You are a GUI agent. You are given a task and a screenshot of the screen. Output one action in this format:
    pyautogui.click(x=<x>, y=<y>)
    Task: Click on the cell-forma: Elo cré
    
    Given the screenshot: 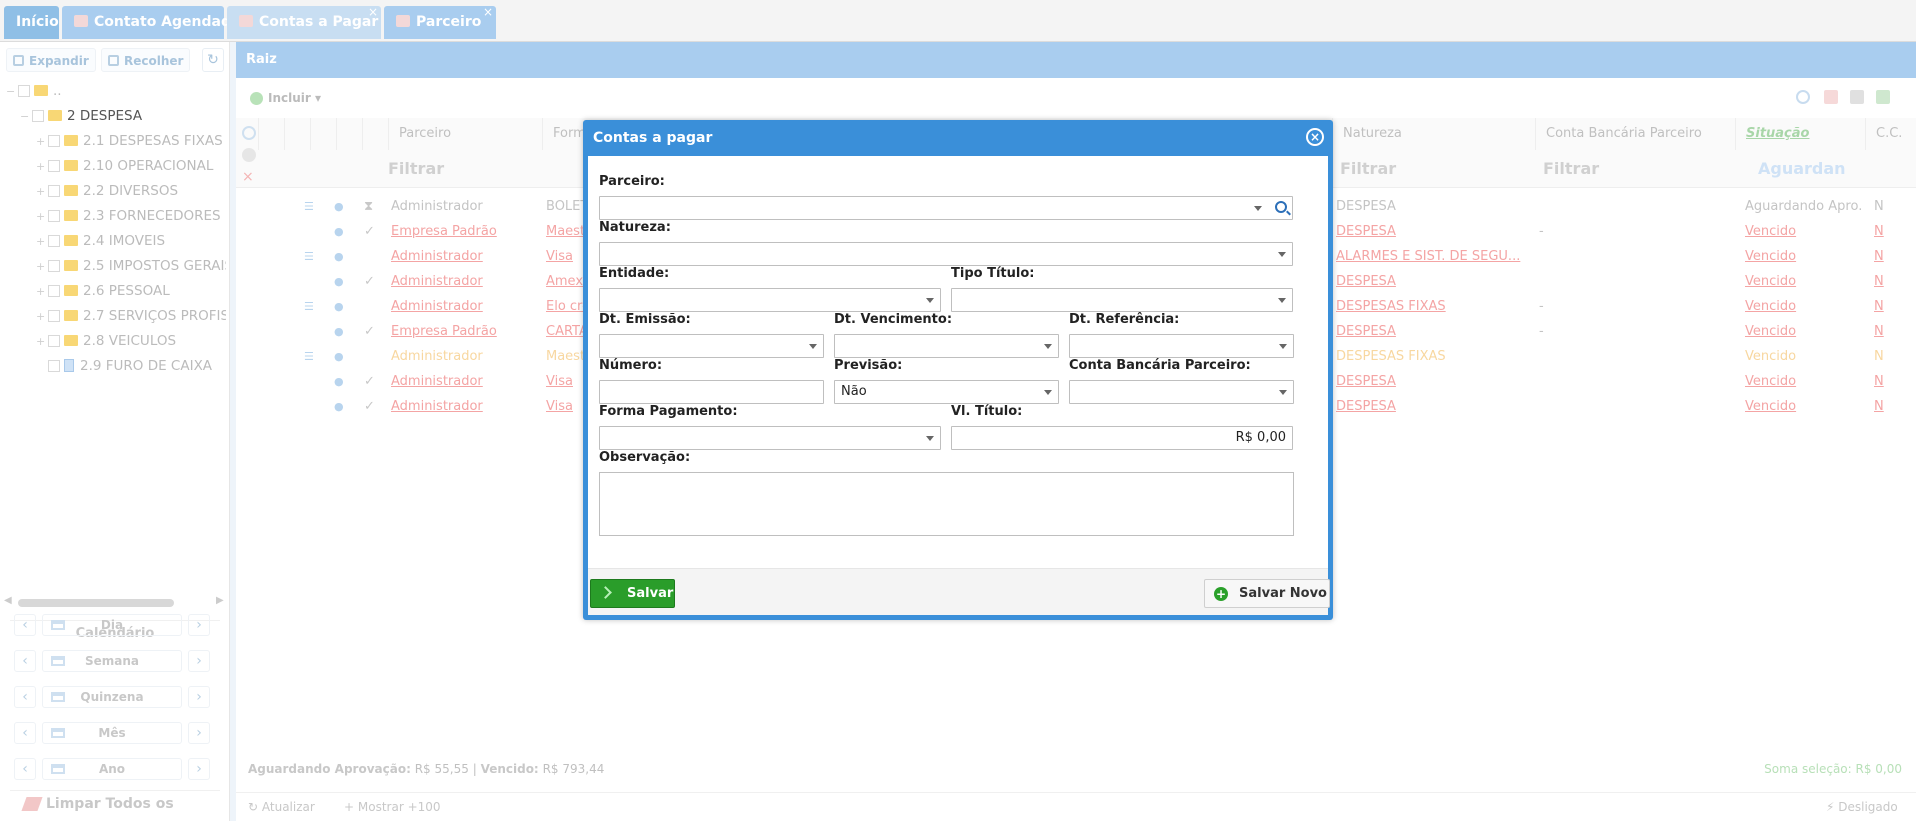 What is the action you would take?
    pyautogui.click(x=566, y=306)
    